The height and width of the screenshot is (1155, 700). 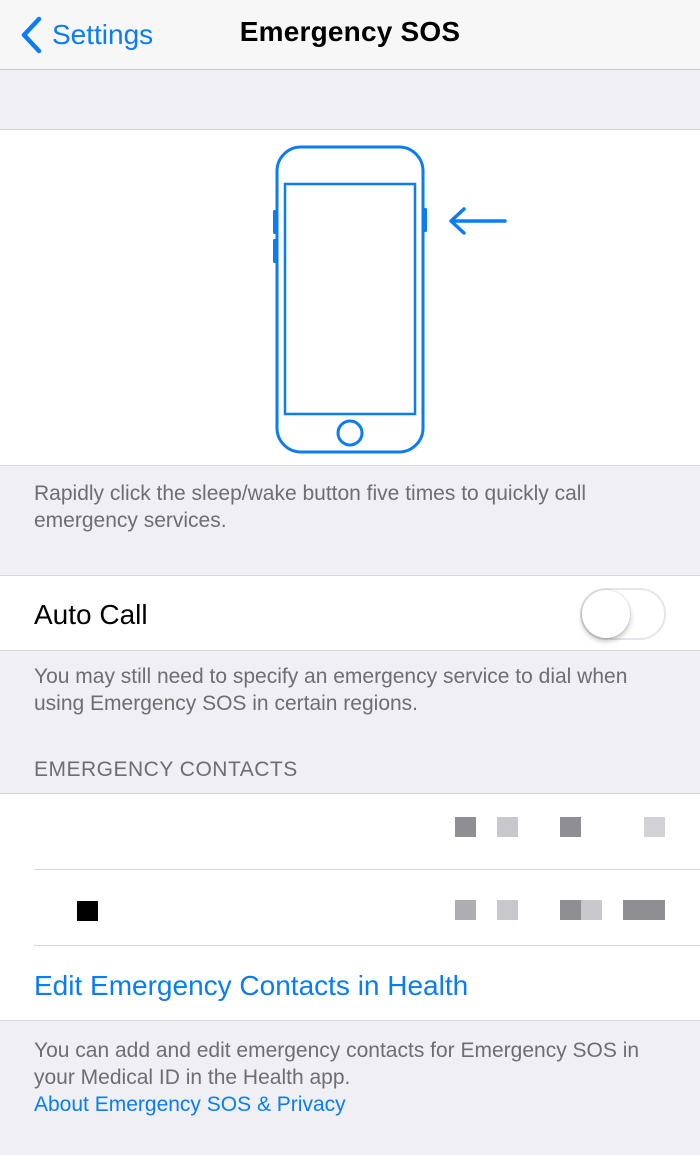 What do you see at coordinates (350, 31) in the screenshot?
I see `page-title: Emergency SOS` at bounding box center [350, 31].